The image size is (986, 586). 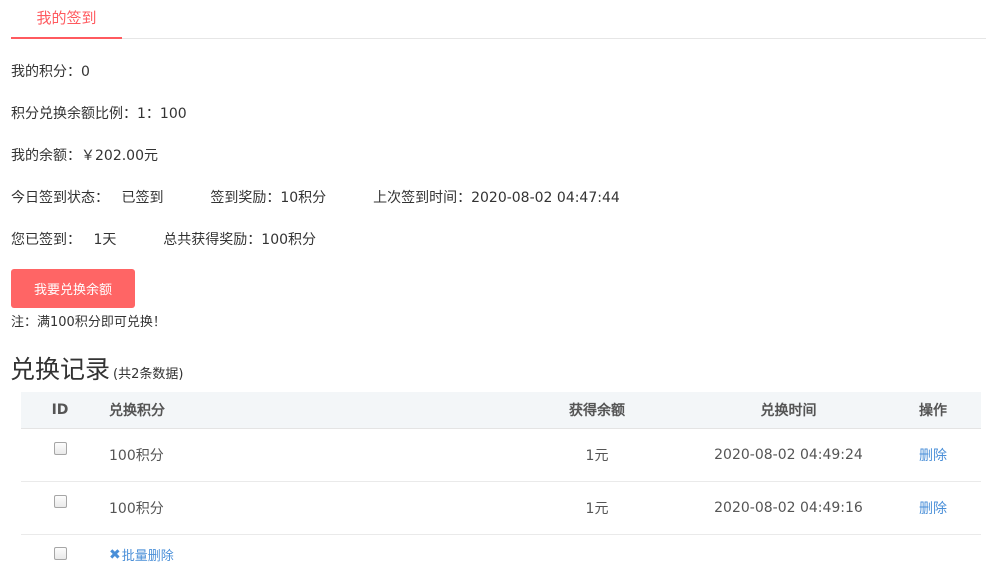 I want to click on balance-label: 我的余额：, so click(x=46, y=156).